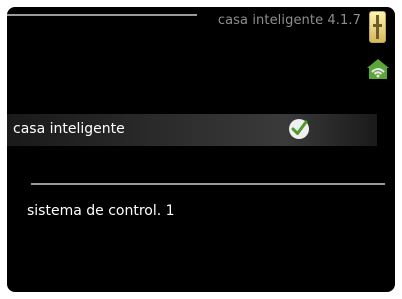 The width and height of the screenshot is (402, 299). Describe the element at coordinates (192, 130) in the screenshot. I see `menu-item-casa-inteligente: casa inteligente` at that location.